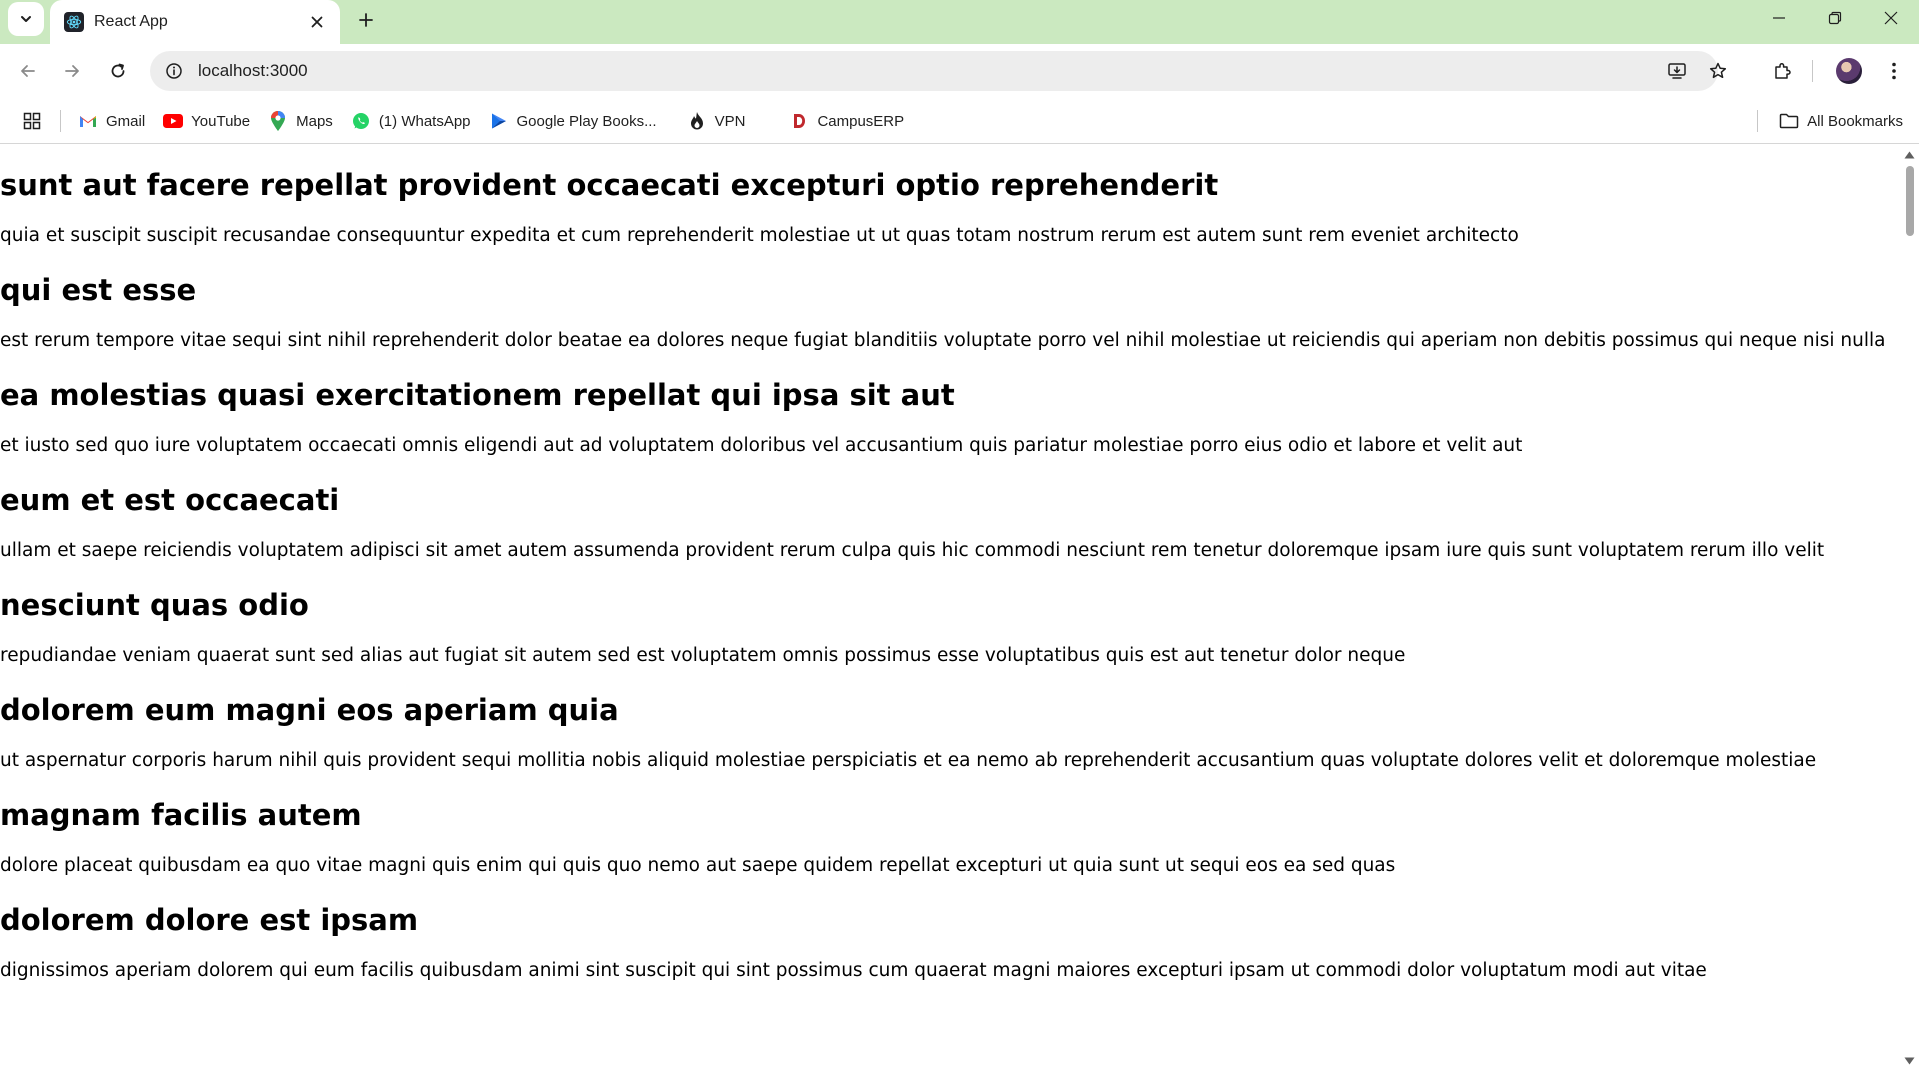 This screenshot has height=1072, width=1919. I want to click on menu-button, so click(1894, 71).